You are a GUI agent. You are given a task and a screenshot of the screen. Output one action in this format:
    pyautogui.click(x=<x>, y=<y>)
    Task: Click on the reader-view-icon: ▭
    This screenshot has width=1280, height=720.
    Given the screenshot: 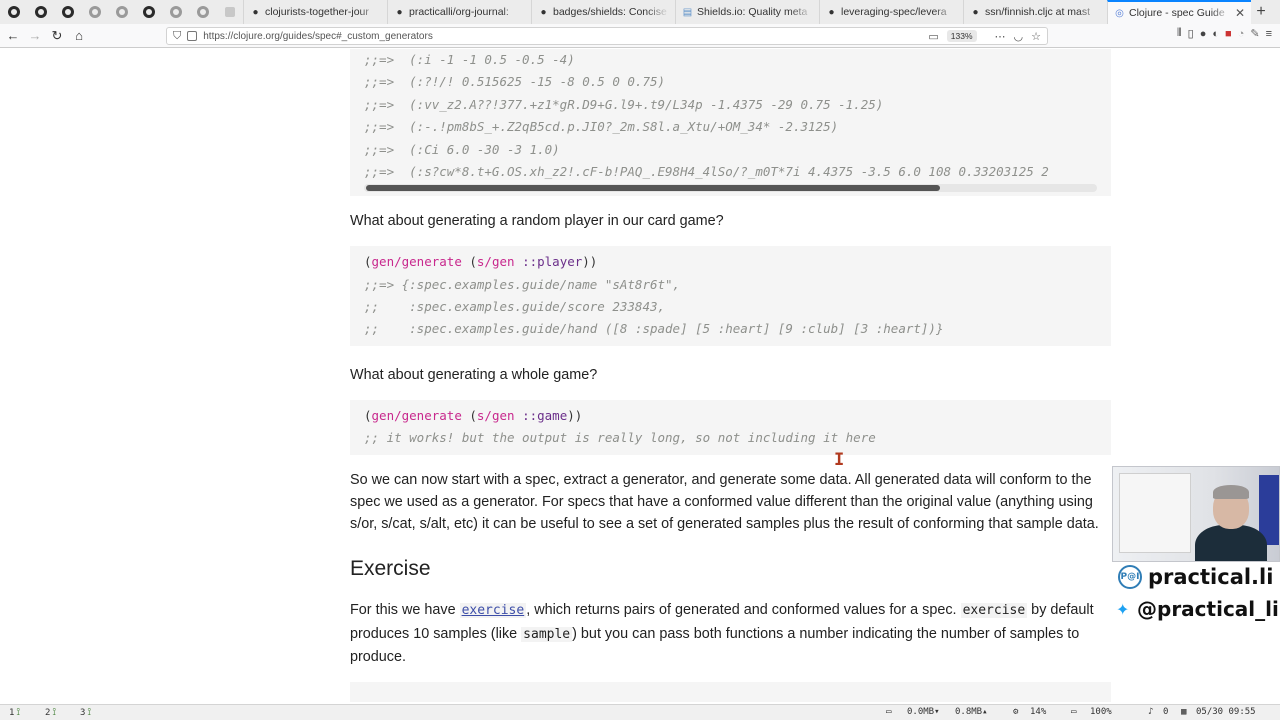 What is the action you would take?
    pyautogui.click(x=933, y=36)
    